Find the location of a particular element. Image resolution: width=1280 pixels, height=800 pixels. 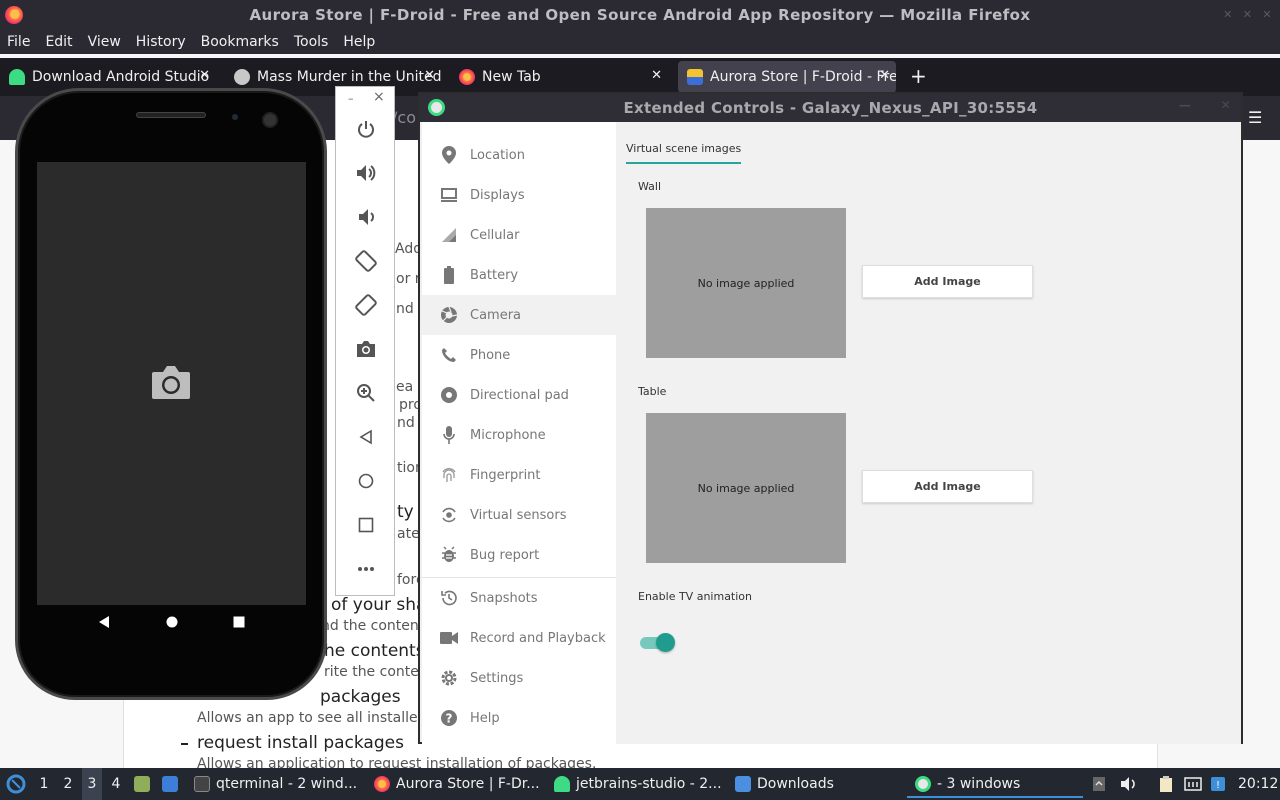

nav-label: Cellular is located at coordinates (495, 235).